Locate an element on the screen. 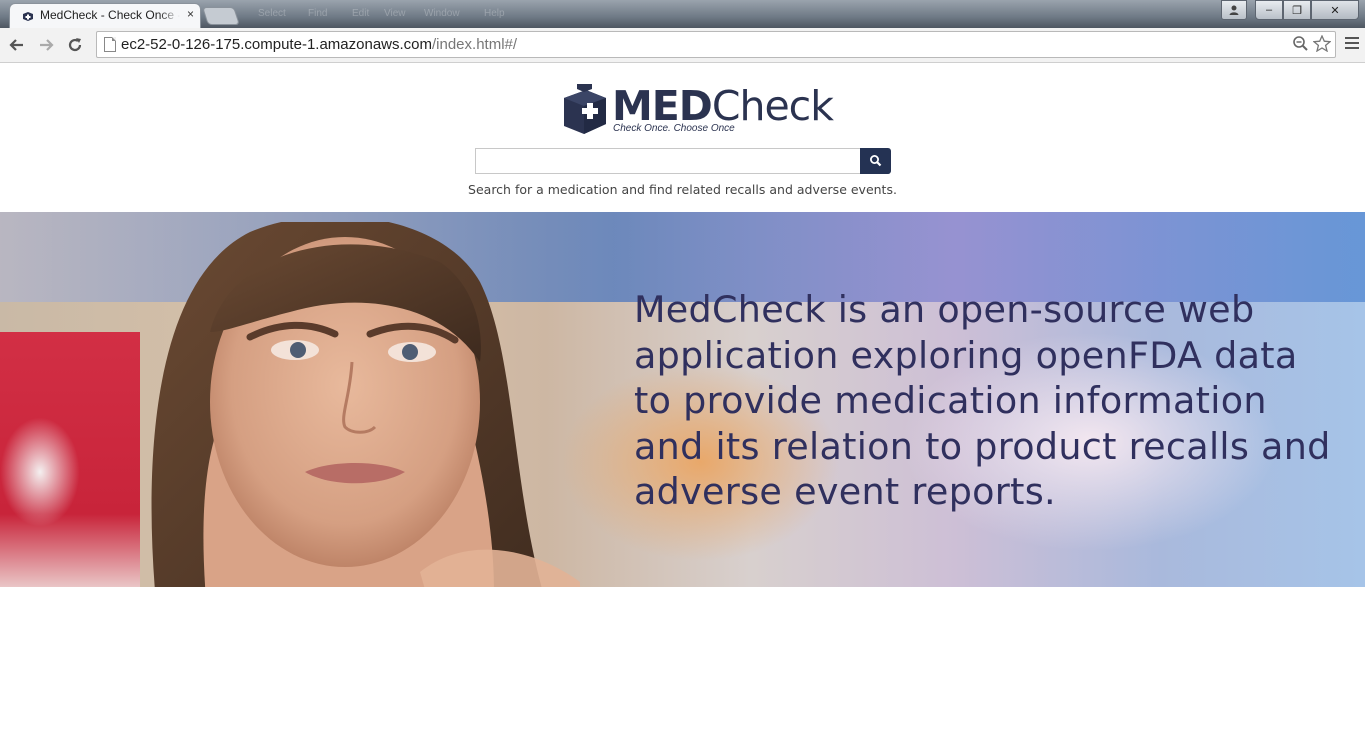 Image resolution: width=1365 pixels, height=729 pixels. ghost-menu-text: Window is located at coordinates (442, 13).